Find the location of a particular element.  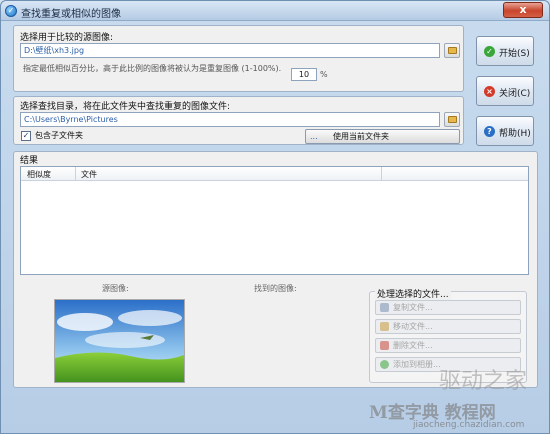

use-current-folder-button: ... 使用当前文件夹 is located at coordinates (382, 136).